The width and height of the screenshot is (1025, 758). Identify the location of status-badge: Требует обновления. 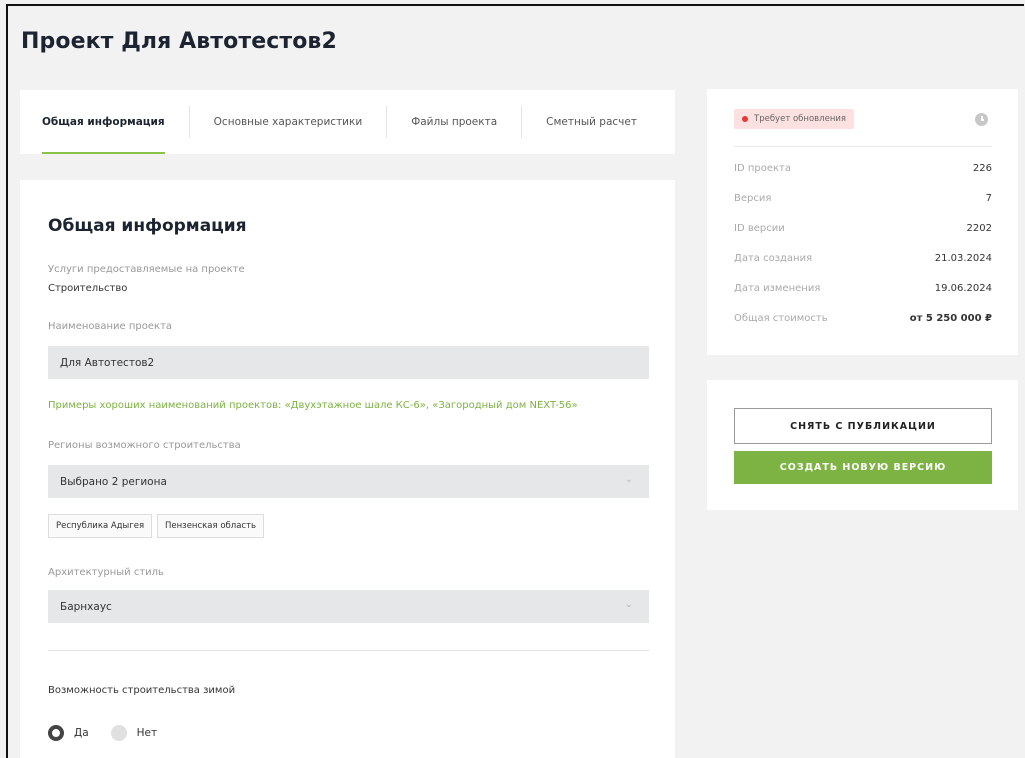
(794, 119).